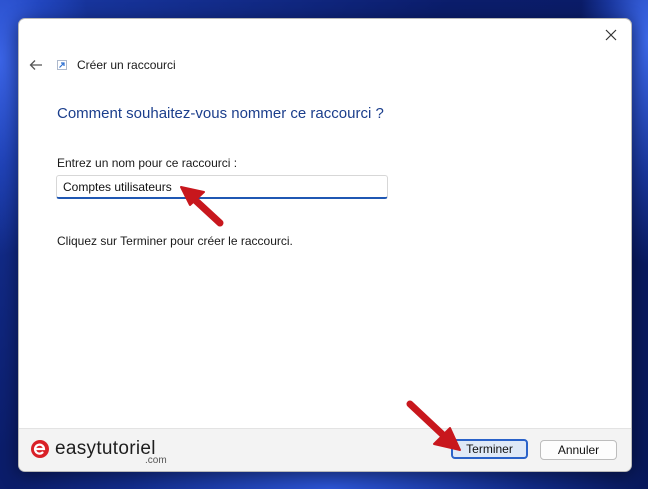 The image size is (648, 489). Describe the element at coordinates (156, 460) in the screenshot. I see `logo-suffix: .com` at that location.